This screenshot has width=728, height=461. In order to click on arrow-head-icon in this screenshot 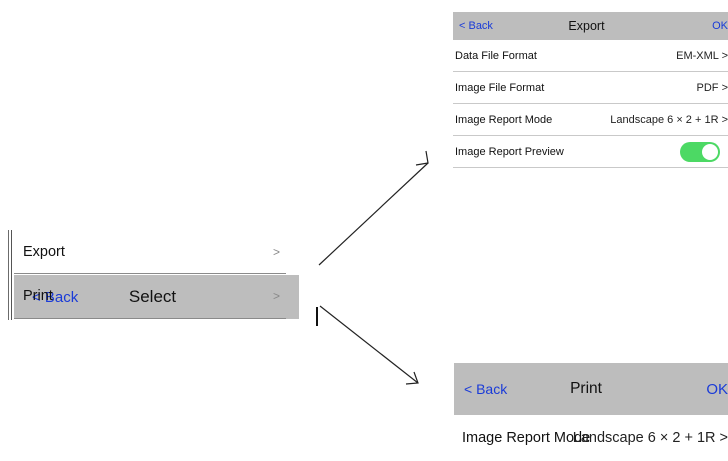, I will do `click(422, 158)`.